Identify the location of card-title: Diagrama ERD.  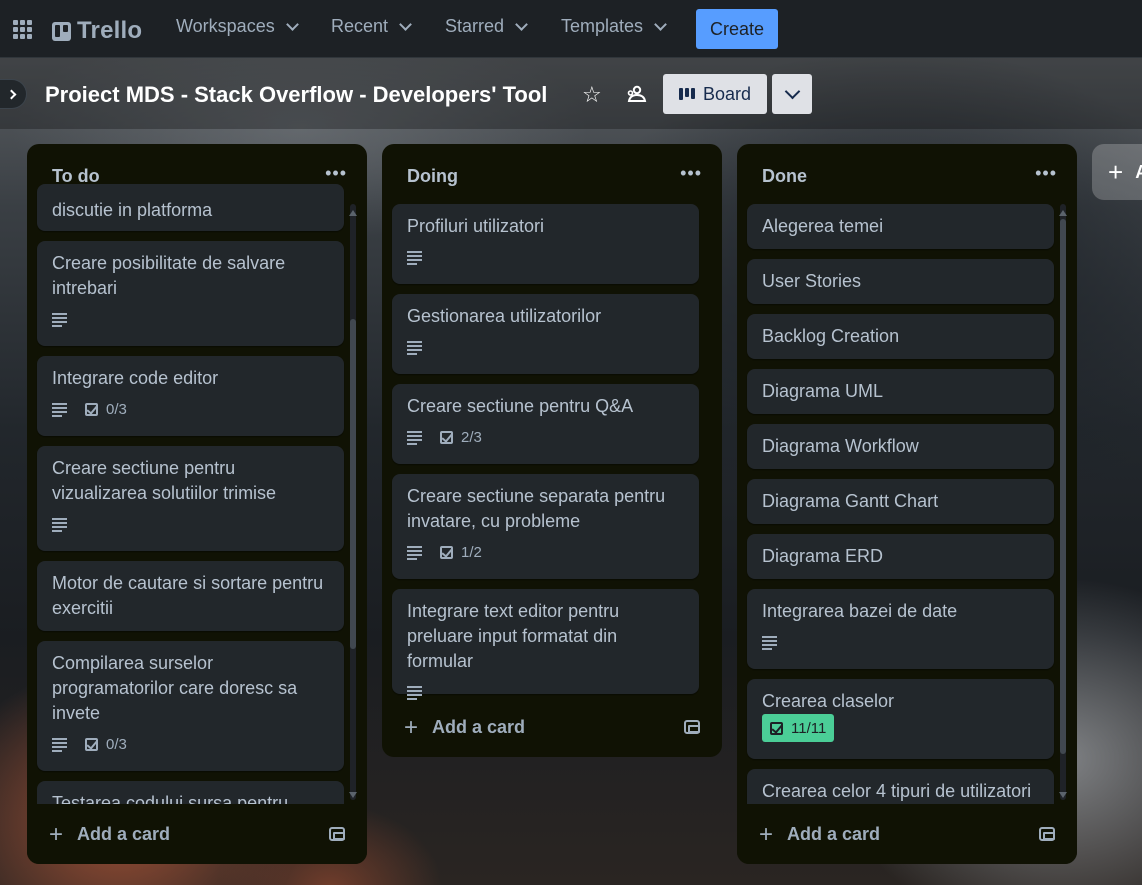
(823, 556).